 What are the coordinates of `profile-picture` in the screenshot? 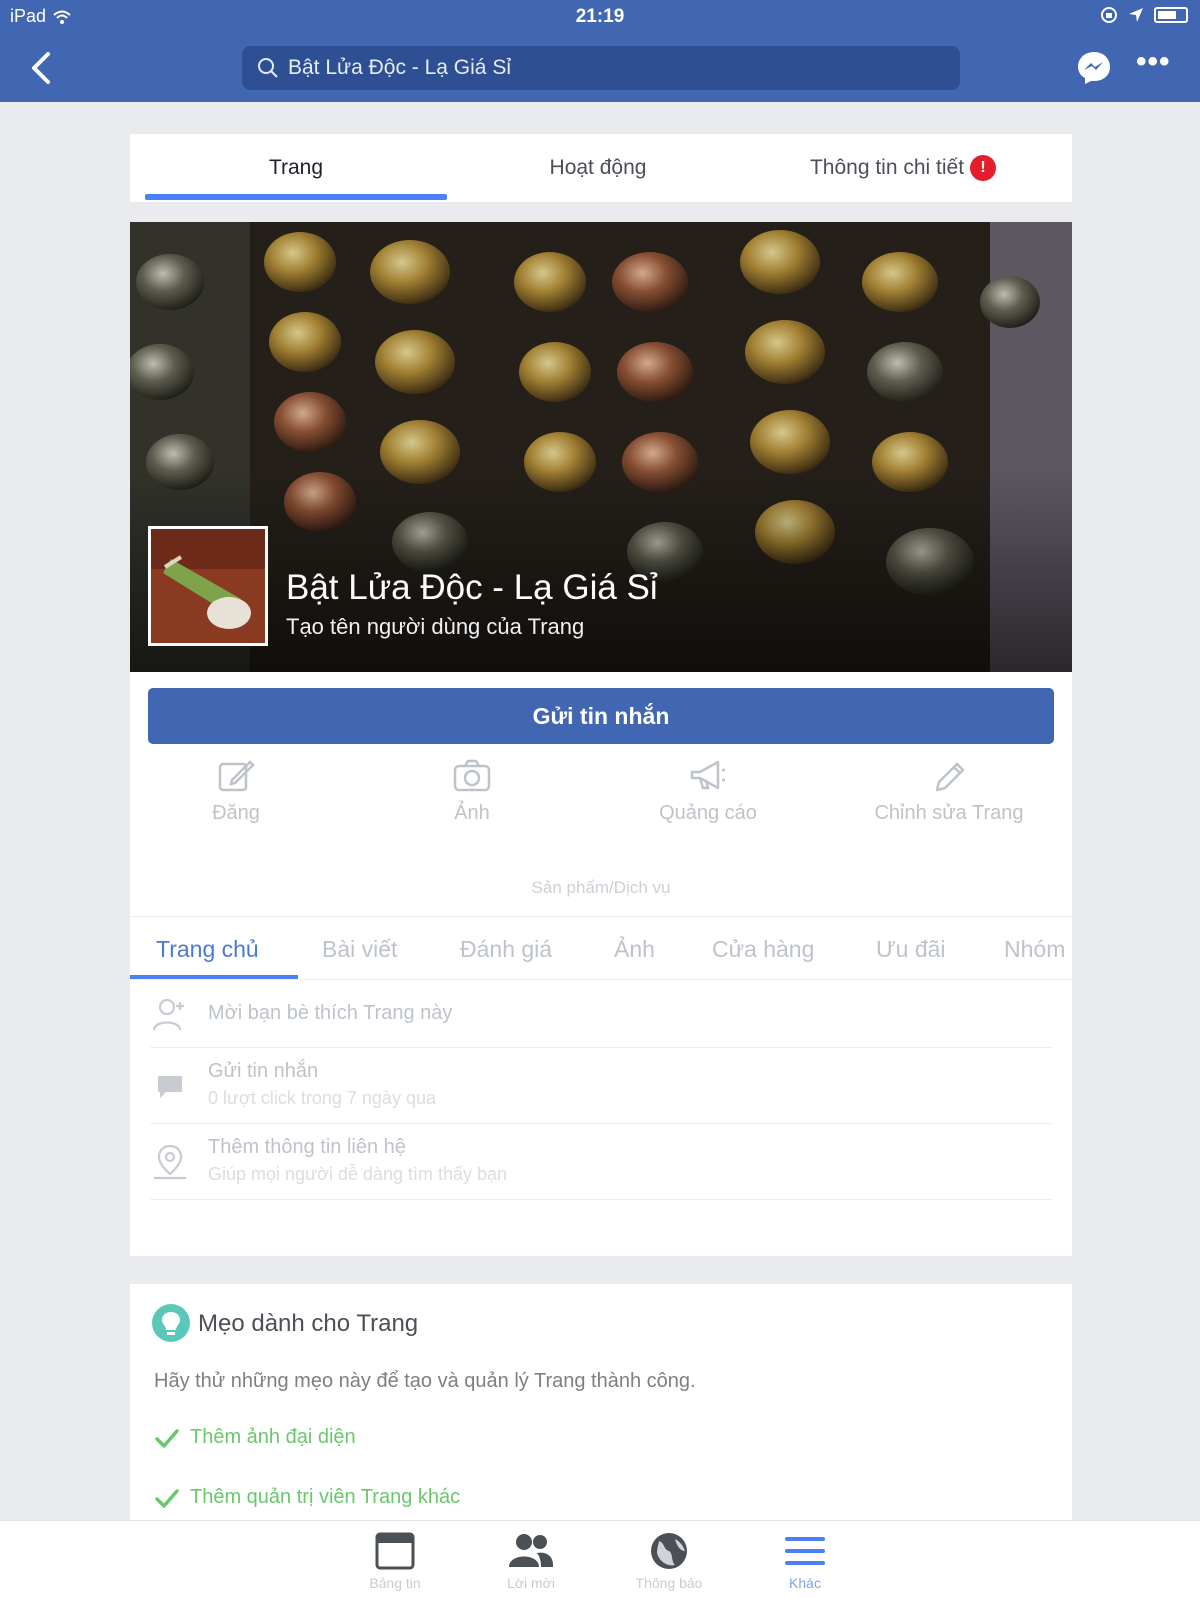 It's located at (208, 586).